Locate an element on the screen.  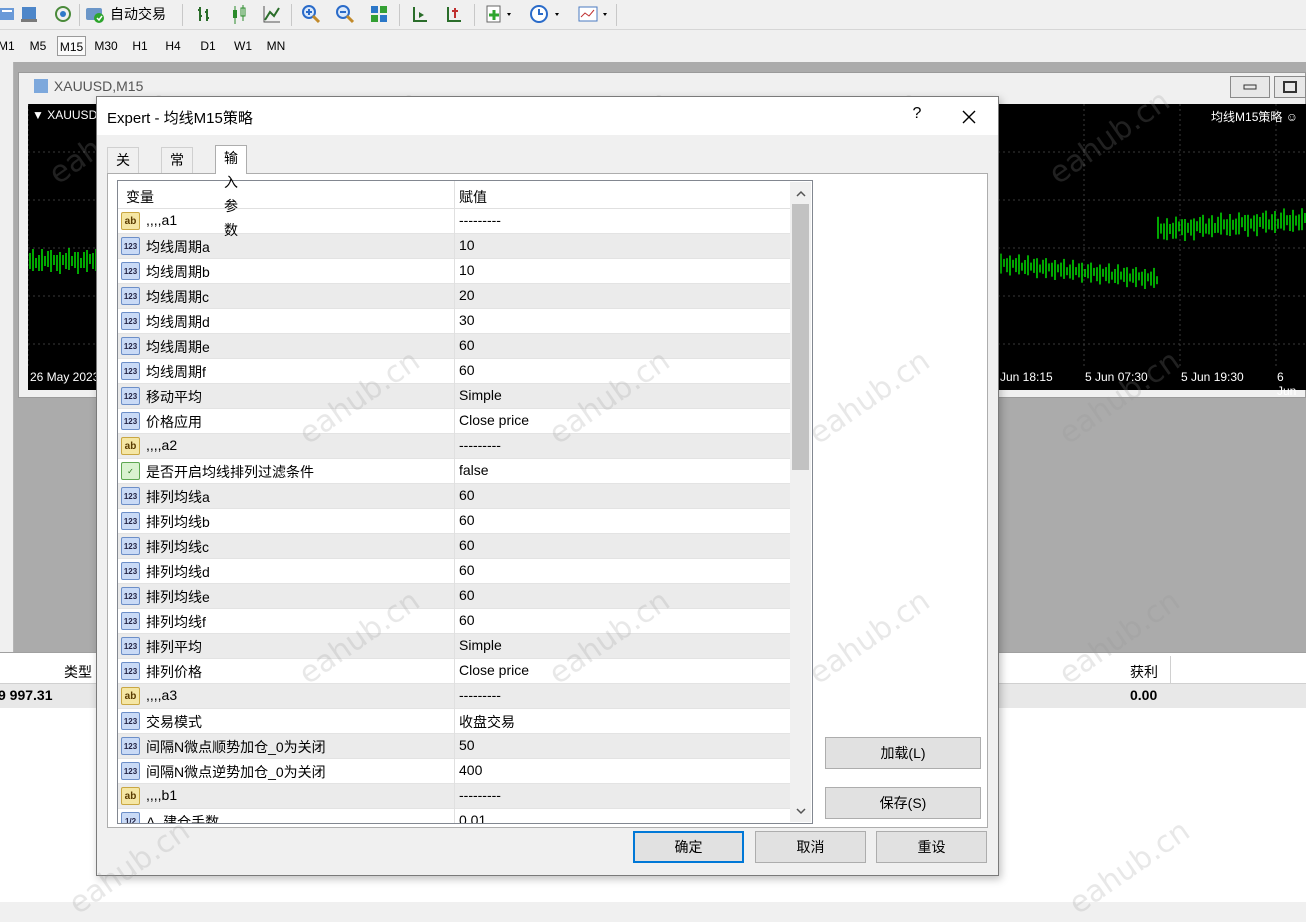
ok-button: 确定 is located at coordinates (688, 847).